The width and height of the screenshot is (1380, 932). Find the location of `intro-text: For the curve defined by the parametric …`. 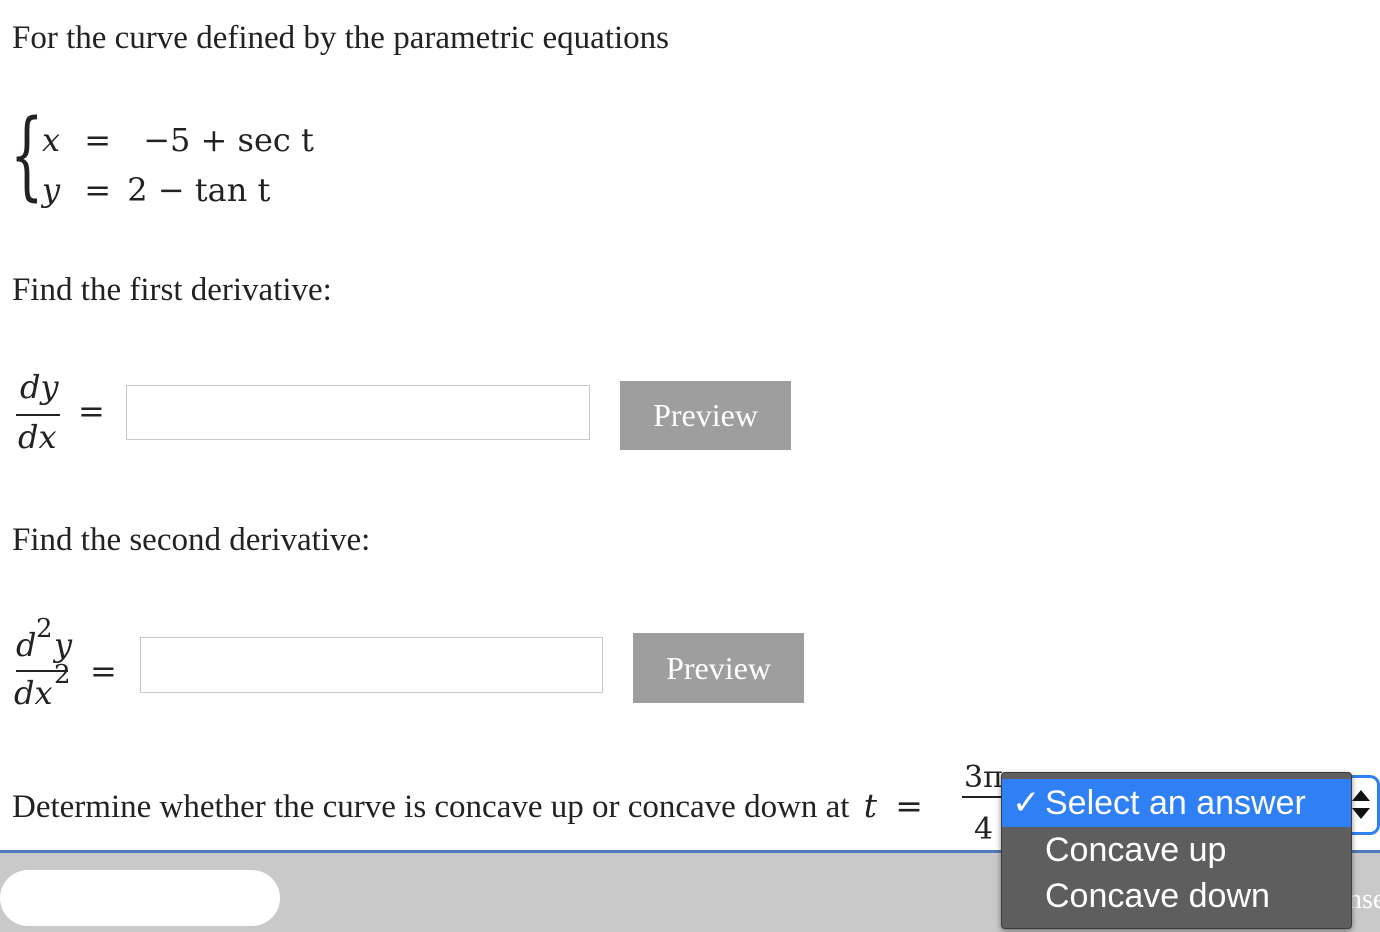

intro-text: For the curve defined by the parametric … is located at coordinates (341, 38).